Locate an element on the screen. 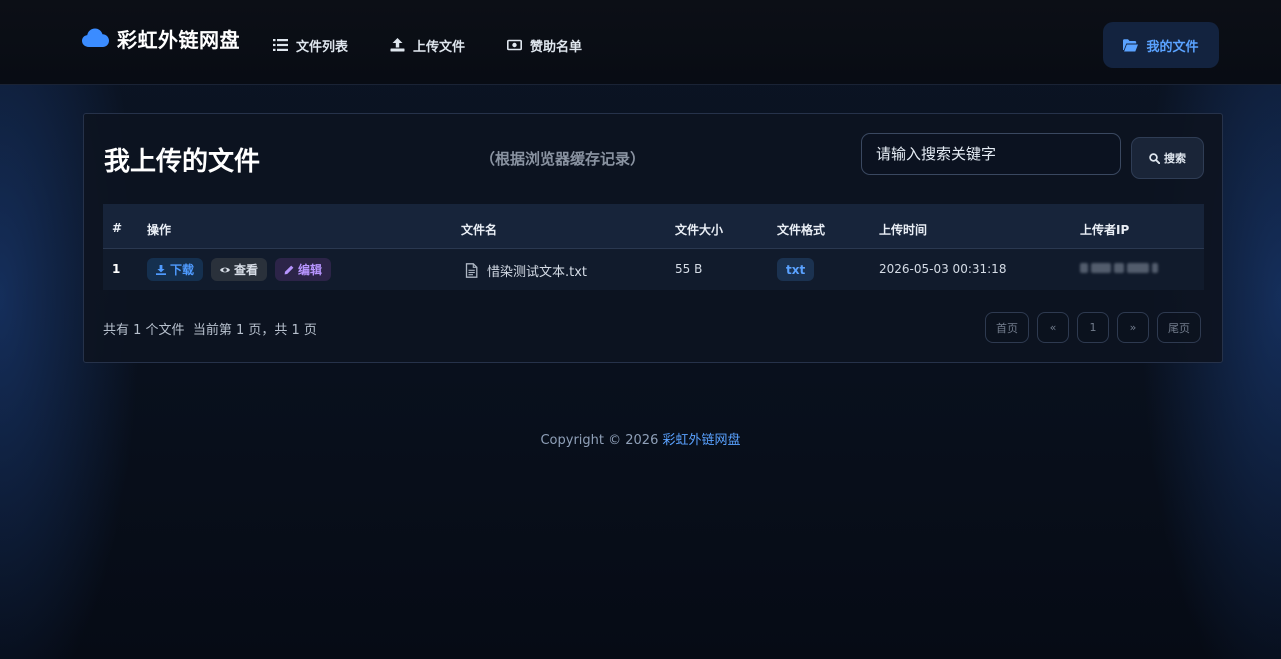 This screenshot has width=1281, height=659. file-count: 共有 1 个文件 is located at coordinates (144, 330).